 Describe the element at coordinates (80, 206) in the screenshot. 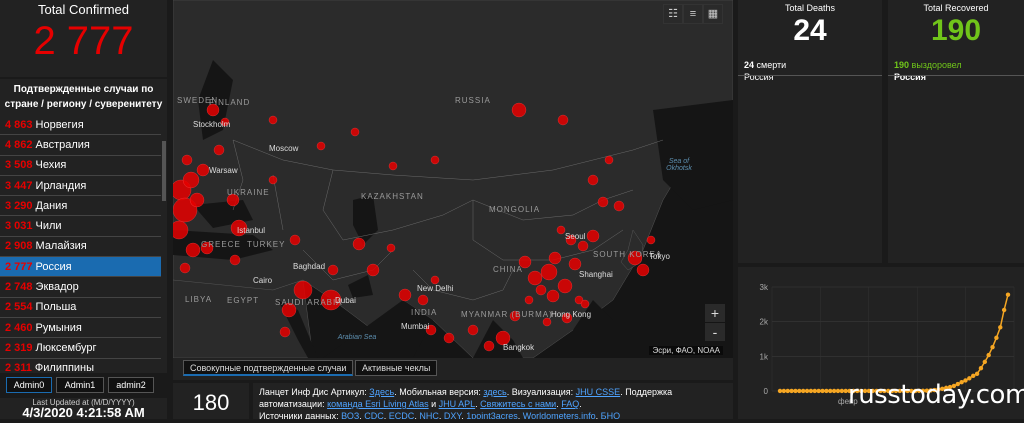

I see `country-row: 3 290 Дания` at that location.